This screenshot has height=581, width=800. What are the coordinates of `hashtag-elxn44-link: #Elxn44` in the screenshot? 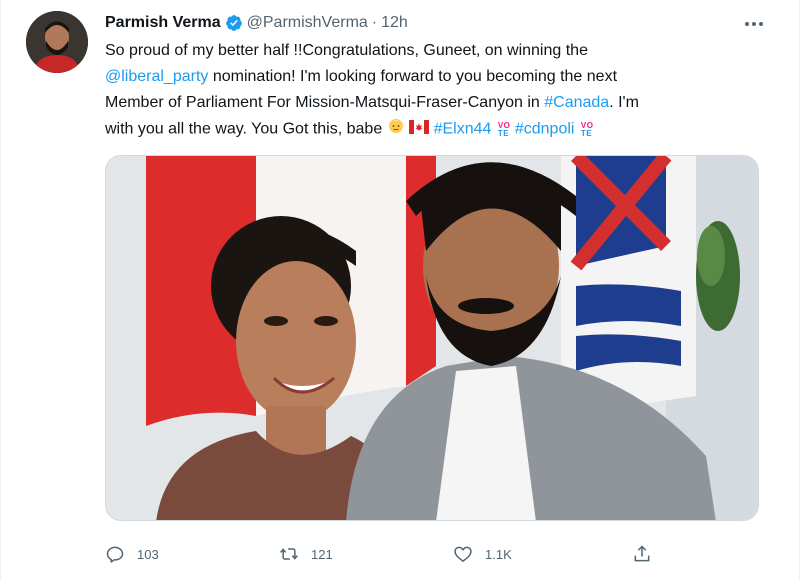 It's located at (463, 129).